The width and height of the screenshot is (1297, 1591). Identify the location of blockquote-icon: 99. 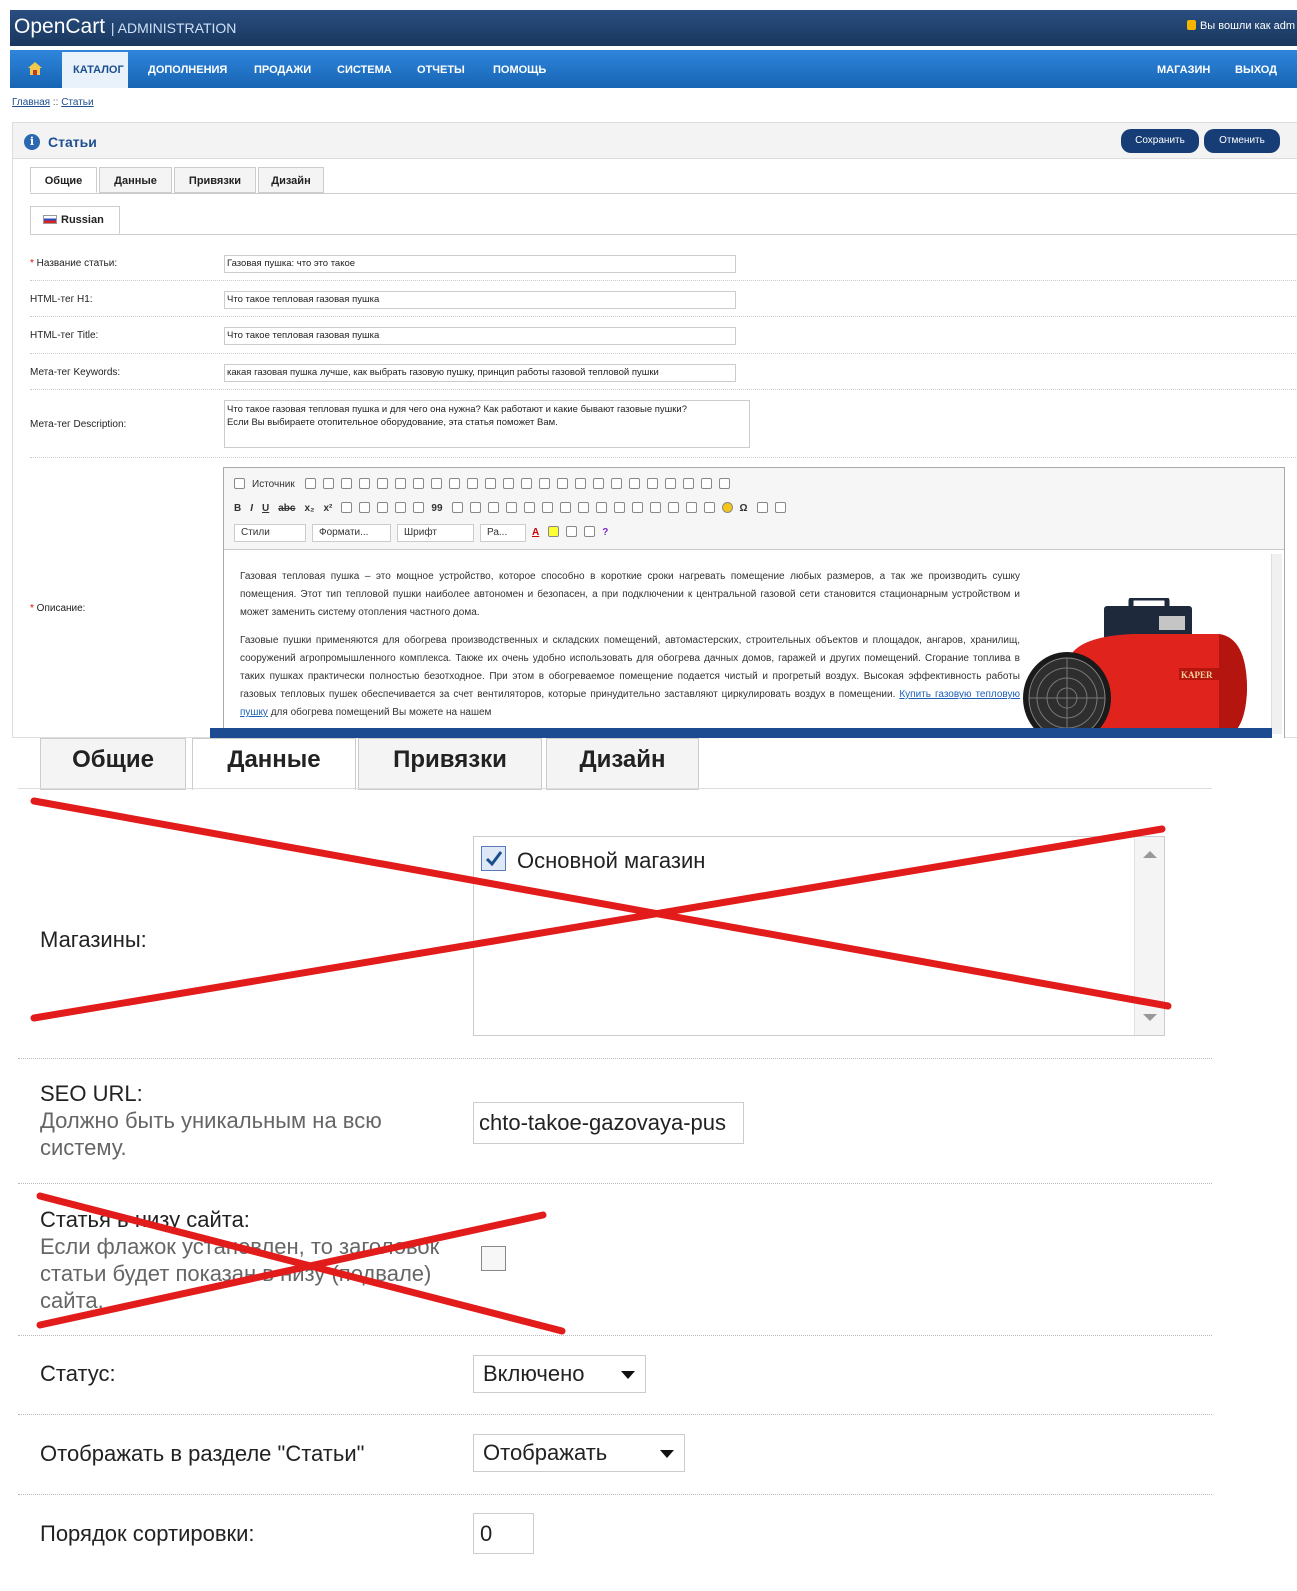
(436, 508).